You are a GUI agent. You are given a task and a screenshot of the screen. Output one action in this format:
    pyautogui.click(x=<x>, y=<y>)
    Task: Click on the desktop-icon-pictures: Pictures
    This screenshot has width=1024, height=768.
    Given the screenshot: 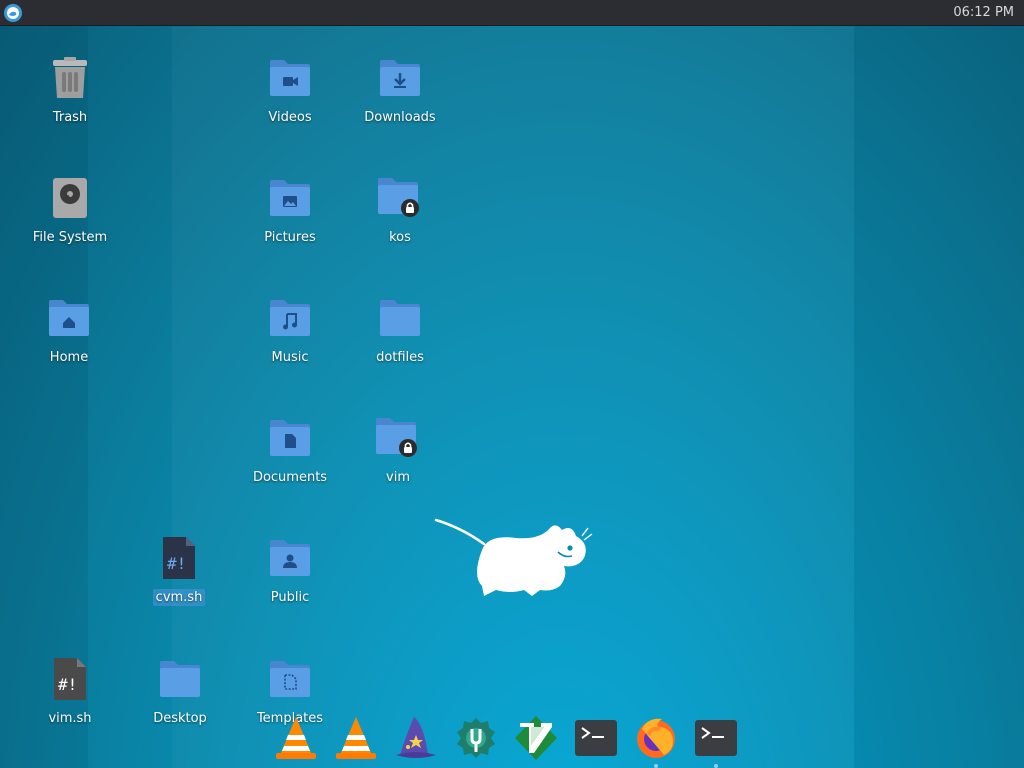 What is the action you would take?
    pyautogui.click(x=290, y=216)
    